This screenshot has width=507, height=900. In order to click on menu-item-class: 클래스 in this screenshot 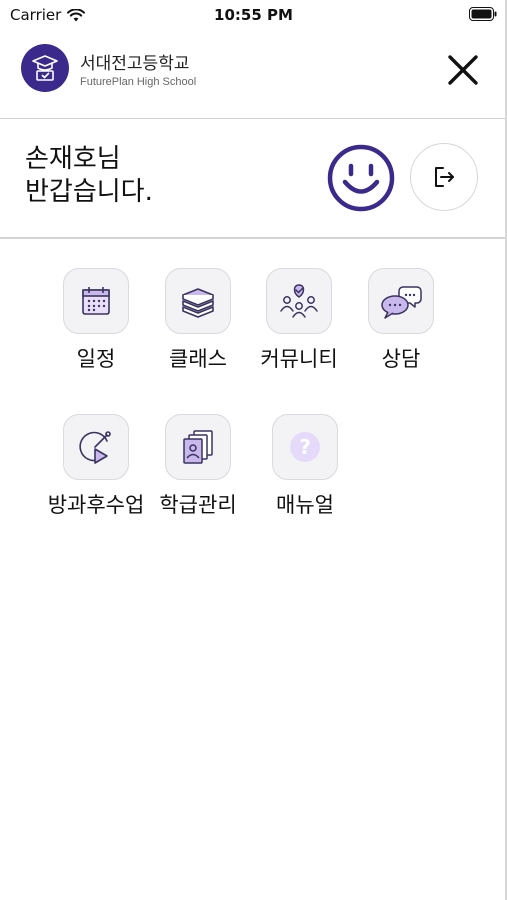, I will do `click(198, 320)`.